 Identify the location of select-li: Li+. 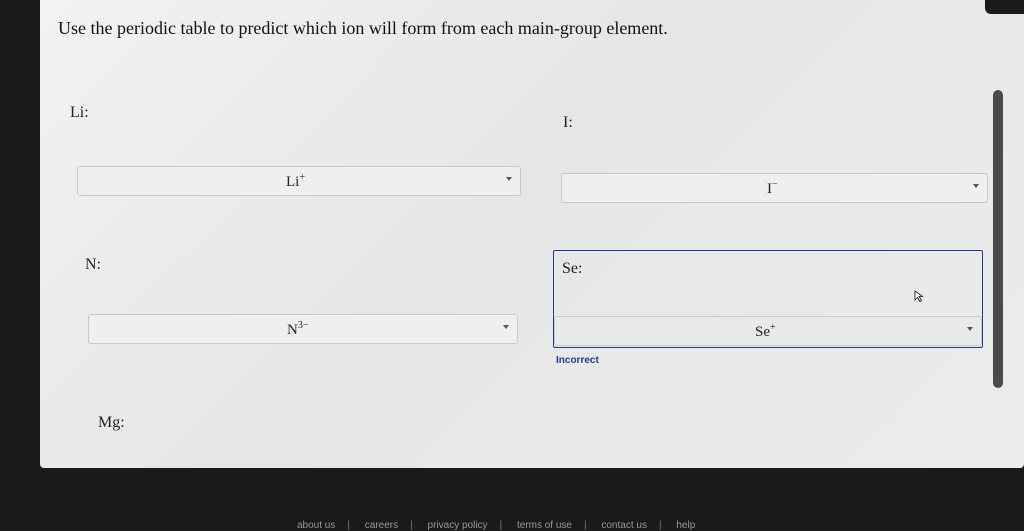
(299, 181).